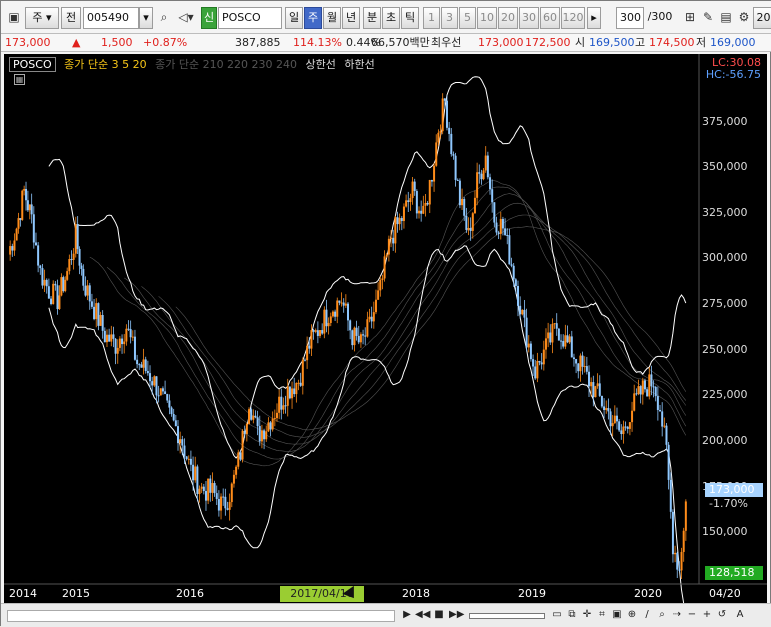 The image size is (771, 627). What do you see at coordinates (572, 615) in the screenshot?
I see `copy-icon: ⧉` at bounding box center [572, 615].